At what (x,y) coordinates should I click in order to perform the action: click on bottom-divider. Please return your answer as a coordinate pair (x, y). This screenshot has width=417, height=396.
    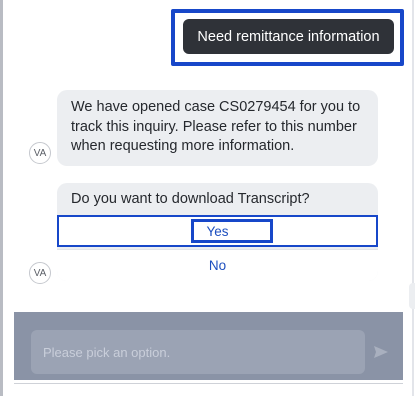
    Looking at the image, I should click on (208, 383).